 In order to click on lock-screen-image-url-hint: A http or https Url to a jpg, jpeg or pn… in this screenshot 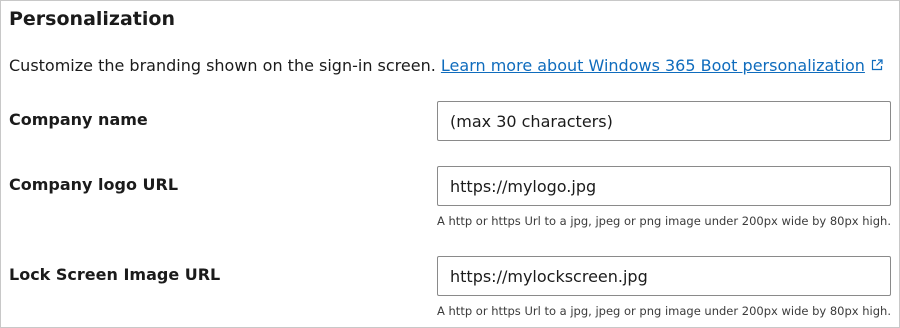, I will do `click(664, 311)`.